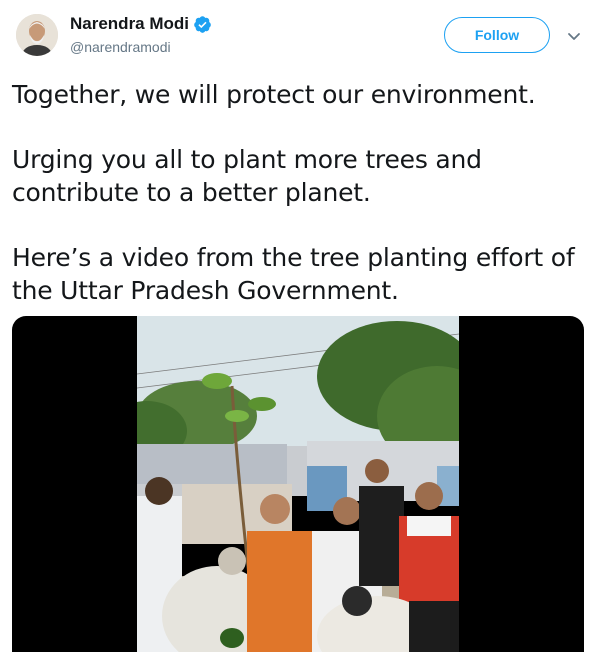 This screenshot has width=602, height=652. I want to click on follow-button: Follow, so click(497, 35).